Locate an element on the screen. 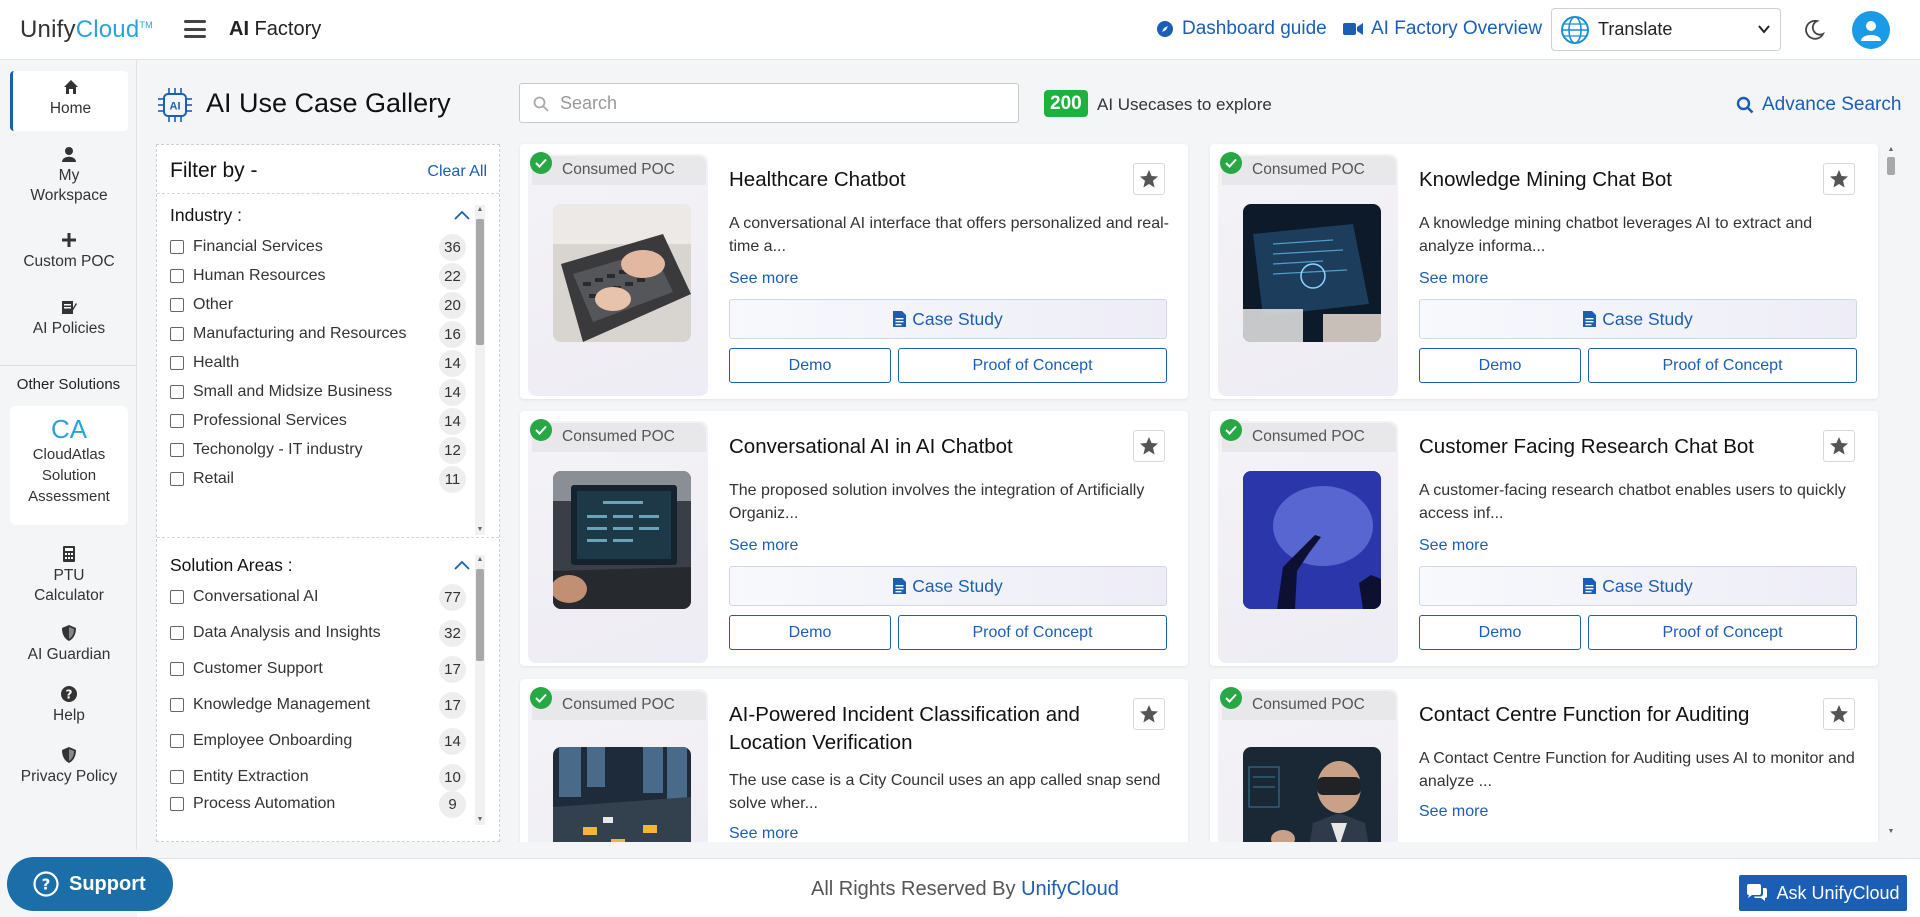 This screenshot has width=1920, height=917. solution-row: Process Automation 9 is located at coordinates (318, 804).